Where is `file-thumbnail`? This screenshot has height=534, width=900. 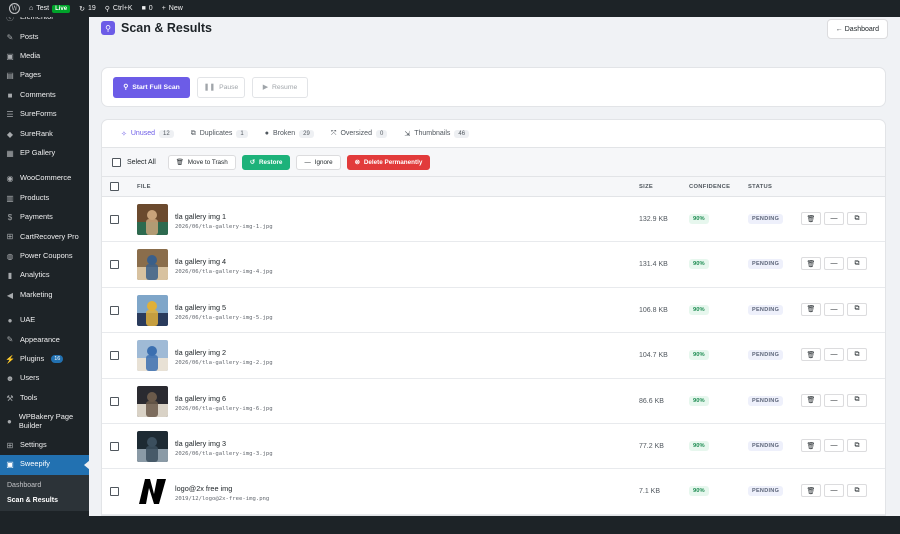 file-thumbnail is located at coordinates (152, 401).